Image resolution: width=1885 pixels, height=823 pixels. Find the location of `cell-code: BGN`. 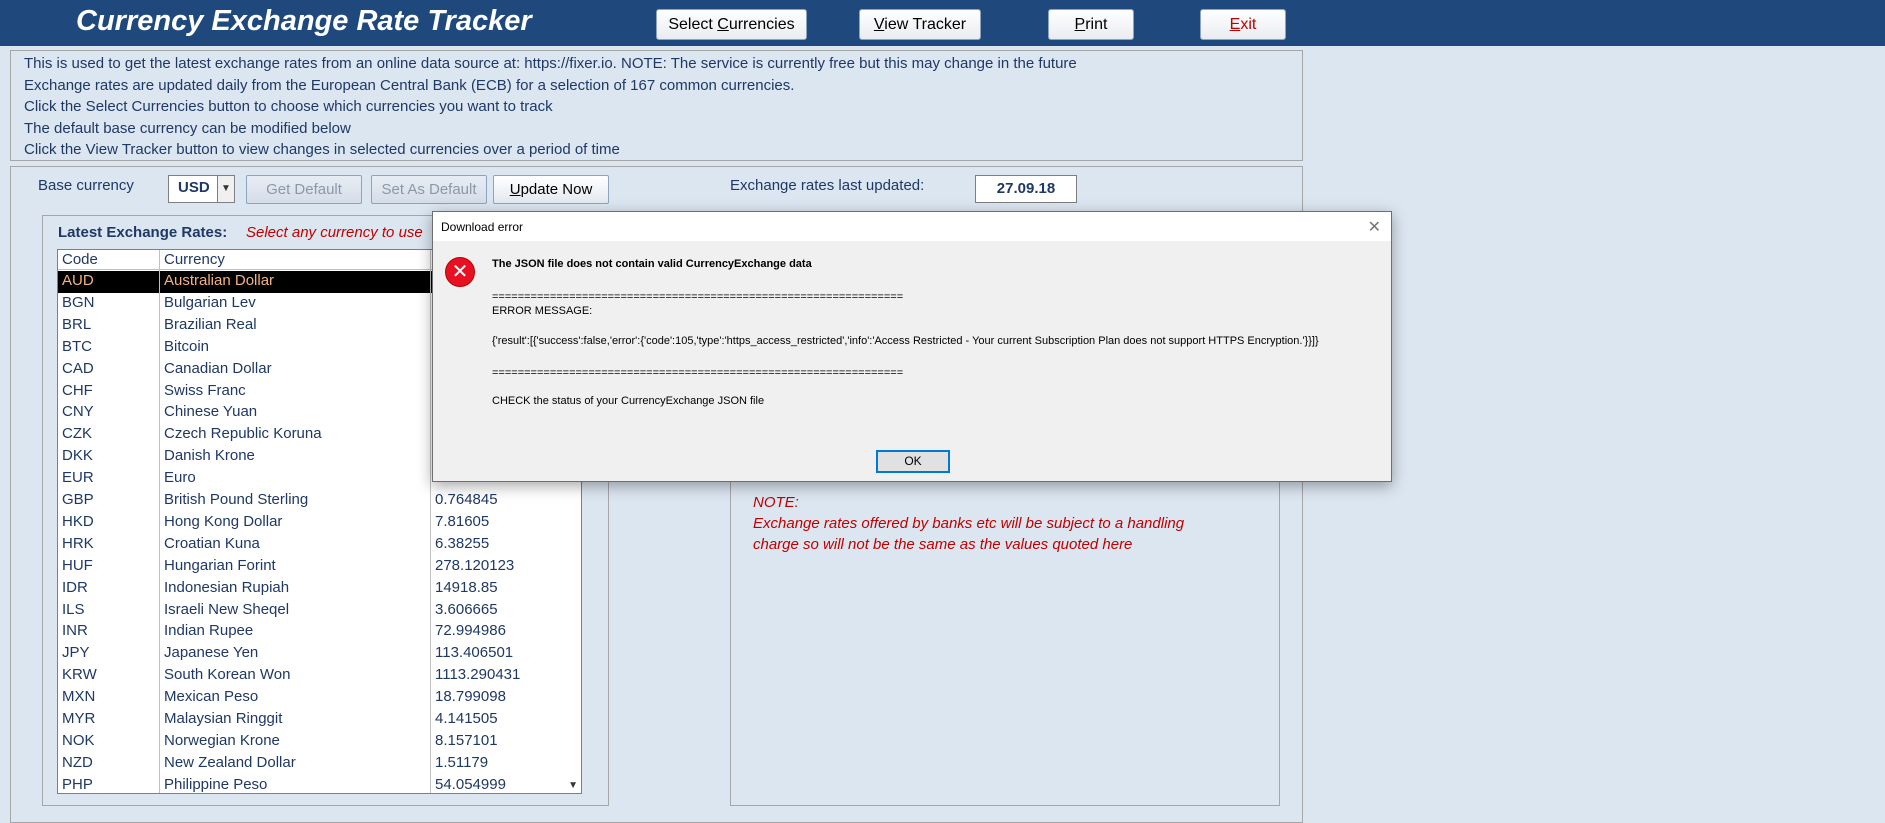

cell-code: BGN is located at coordinates (78, 302).